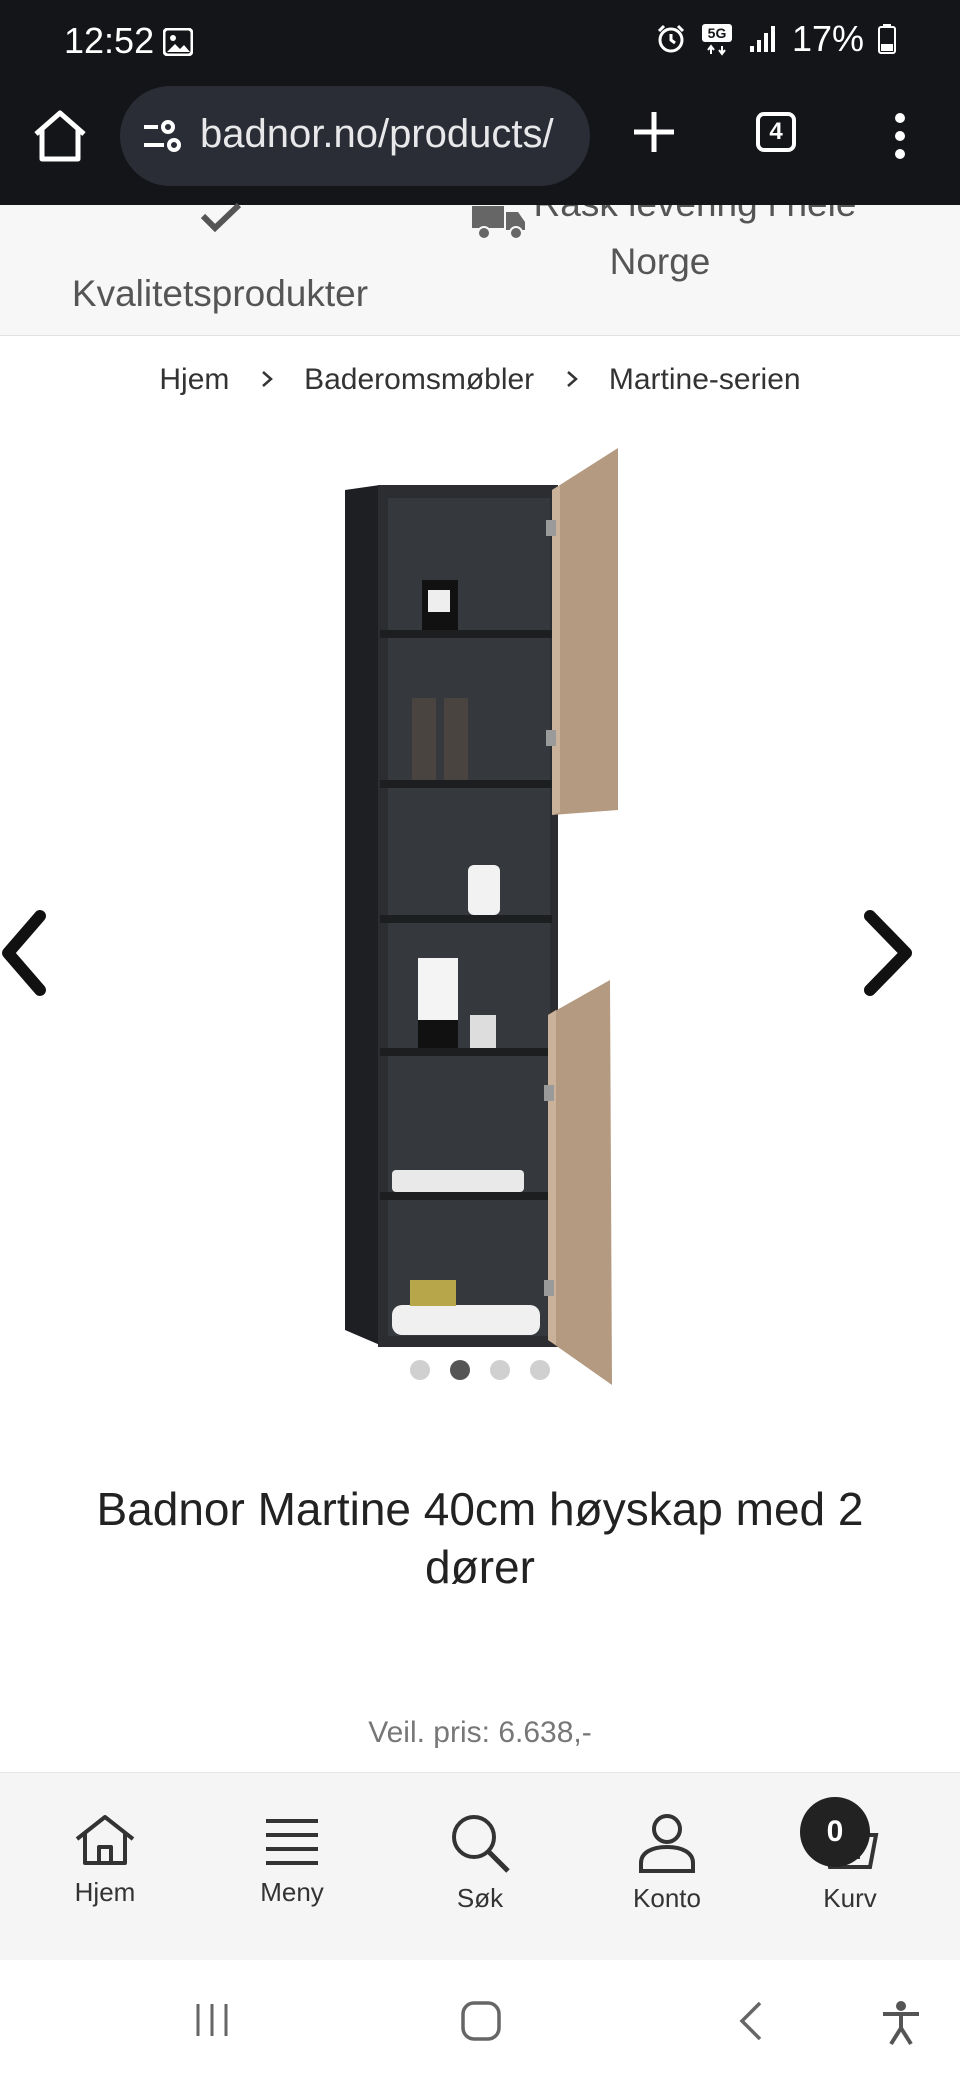 The height and width of the screenshot is (2080, 960). What do you see at coordinates (480, 1372) in the screenshot?
I see `gallery-dots` at bounding box center [480, 1372].